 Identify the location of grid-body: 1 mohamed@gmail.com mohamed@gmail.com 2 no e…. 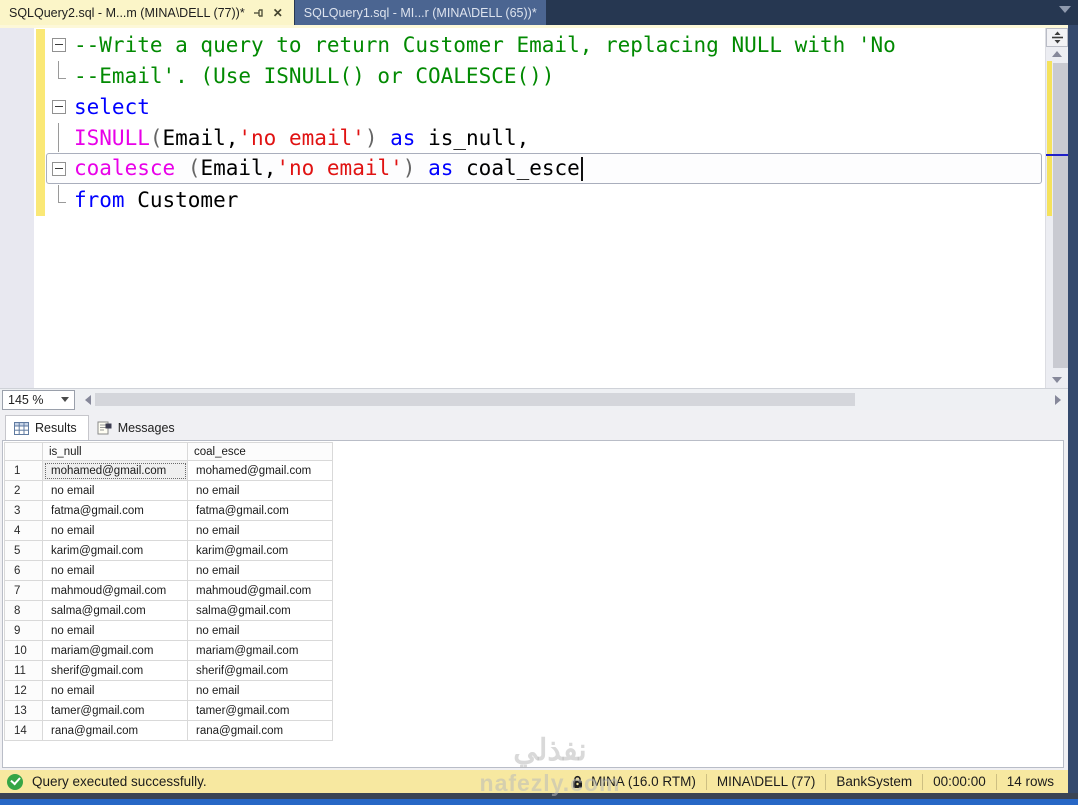
(168, 600).